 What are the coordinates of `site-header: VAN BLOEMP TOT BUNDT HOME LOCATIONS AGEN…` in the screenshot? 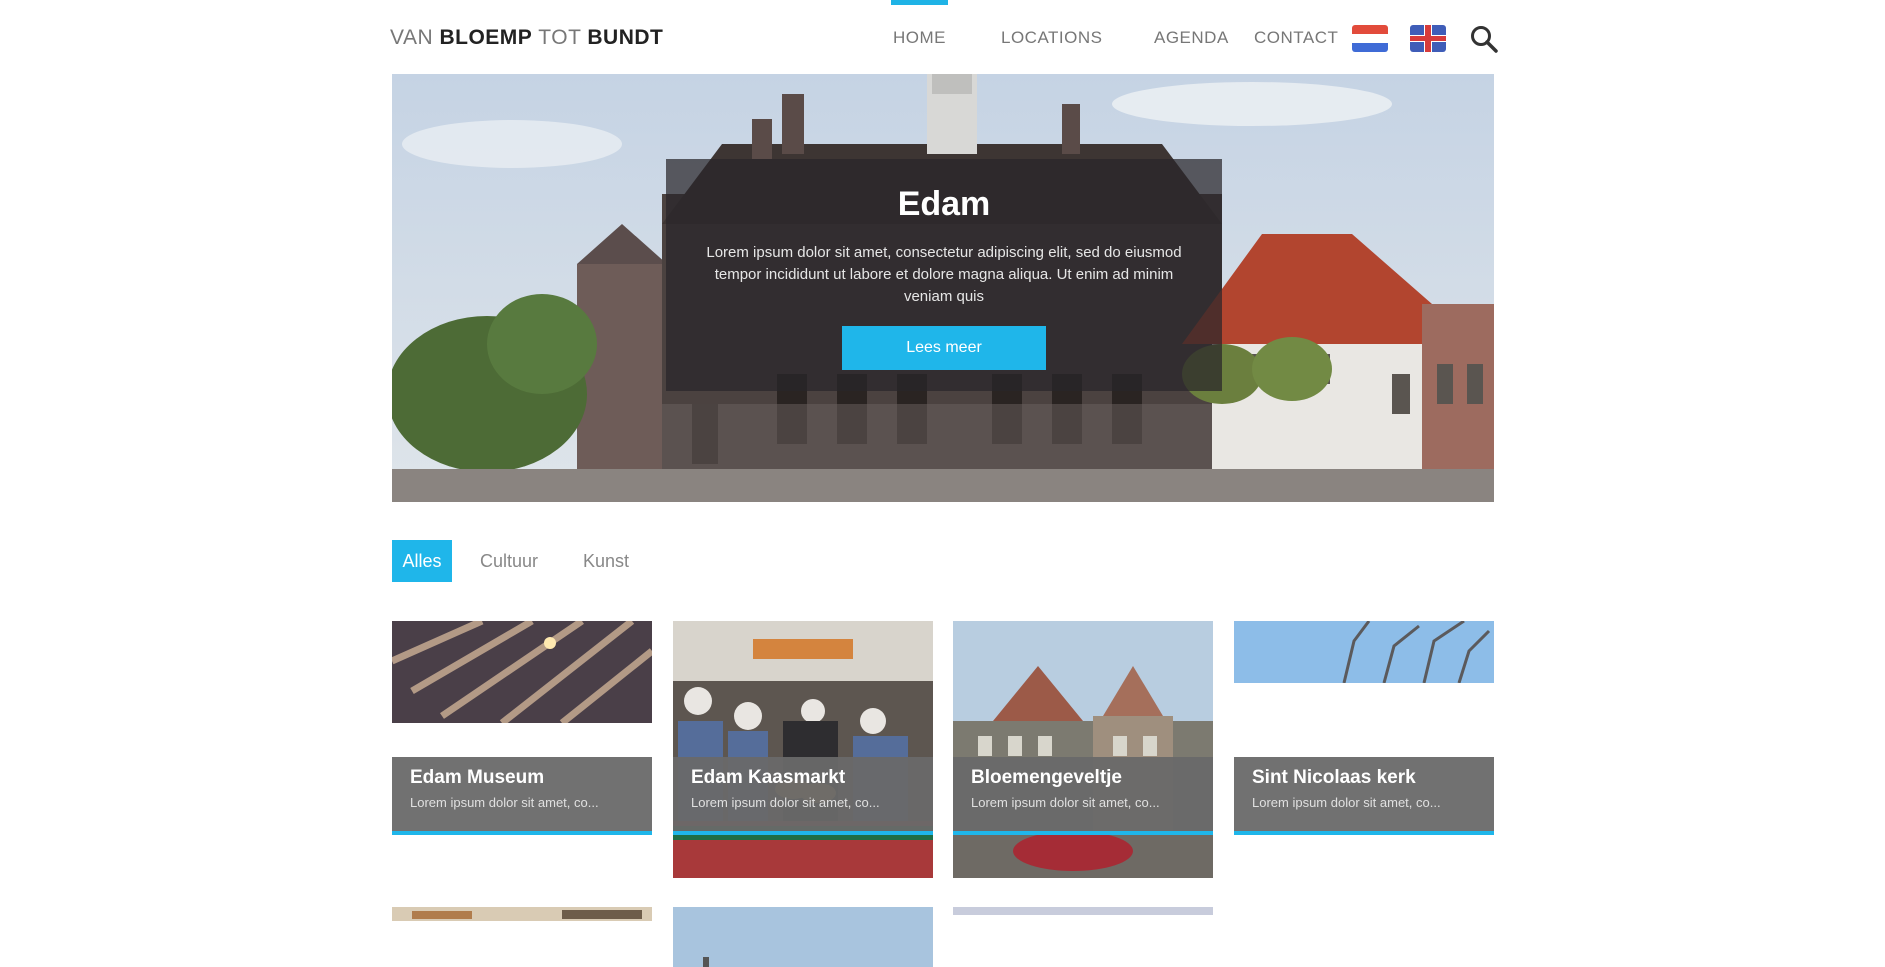 It's located at (944, 38).